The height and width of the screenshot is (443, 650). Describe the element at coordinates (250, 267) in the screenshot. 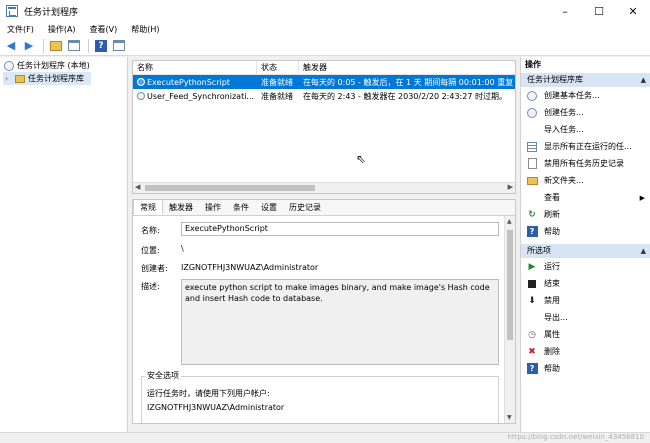

I see `author-value: IZGNOTFHJ3NWUAZ\Administrator` at that location.